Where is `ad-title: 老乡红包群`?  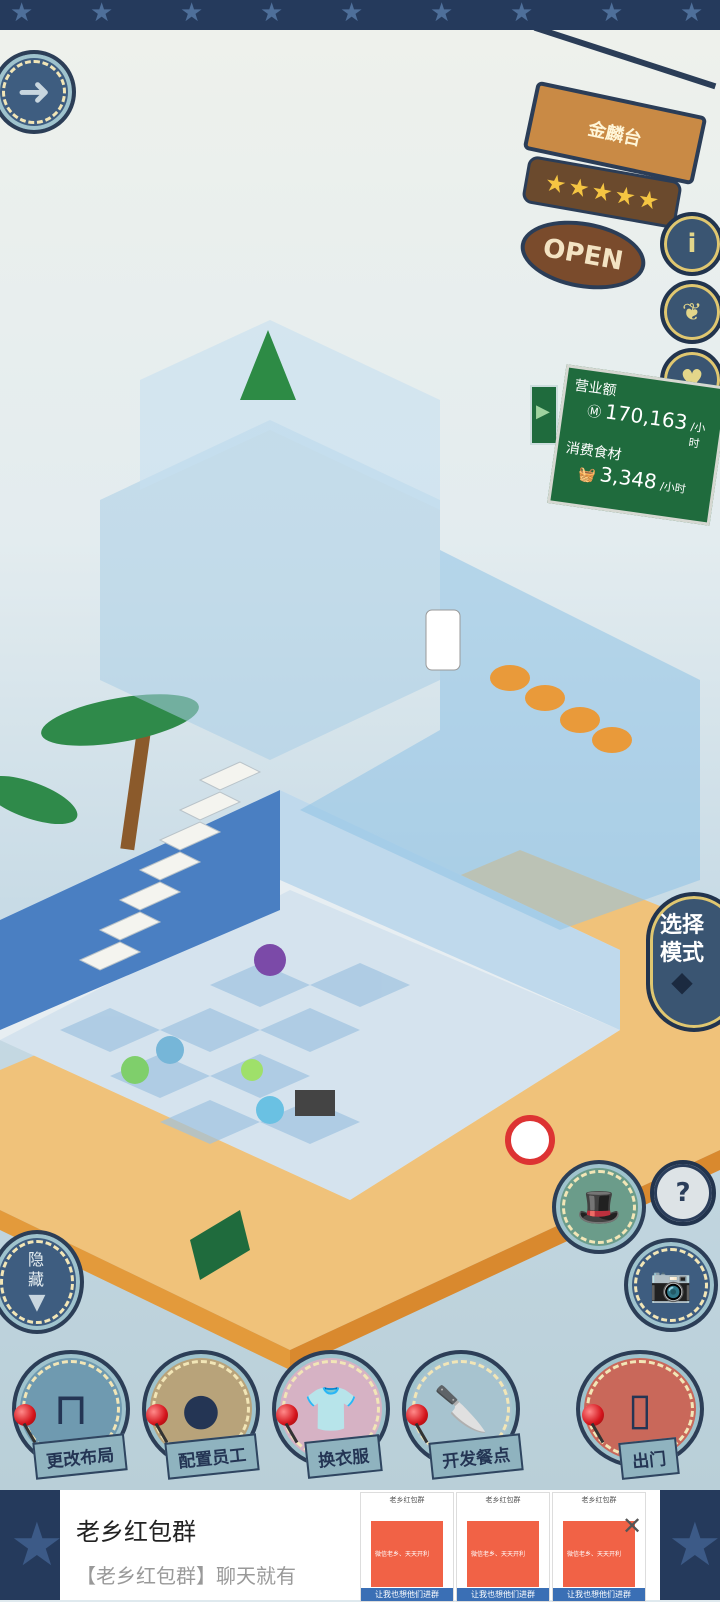
ad-title: 老乡红包群 is located at coordinates (136, 1532).